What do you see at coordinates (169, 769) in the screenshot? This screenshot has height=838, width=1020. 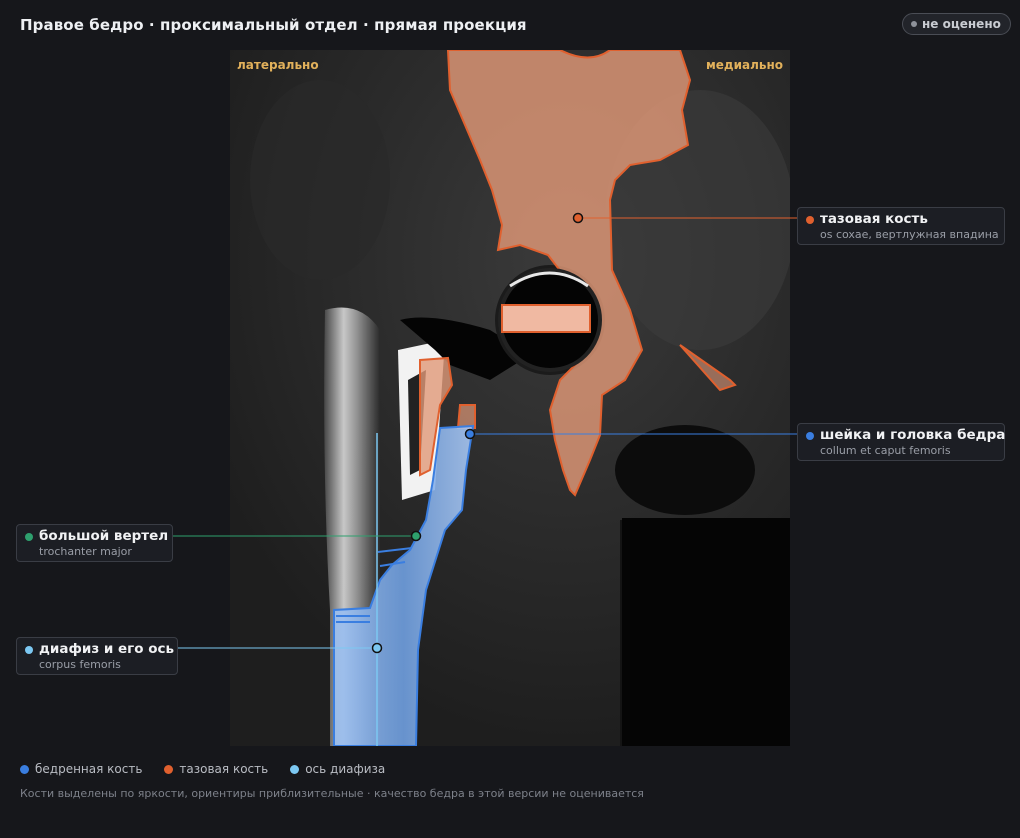 I see `pelvis-legend-dot-icon` at bounding box center [169, 769].